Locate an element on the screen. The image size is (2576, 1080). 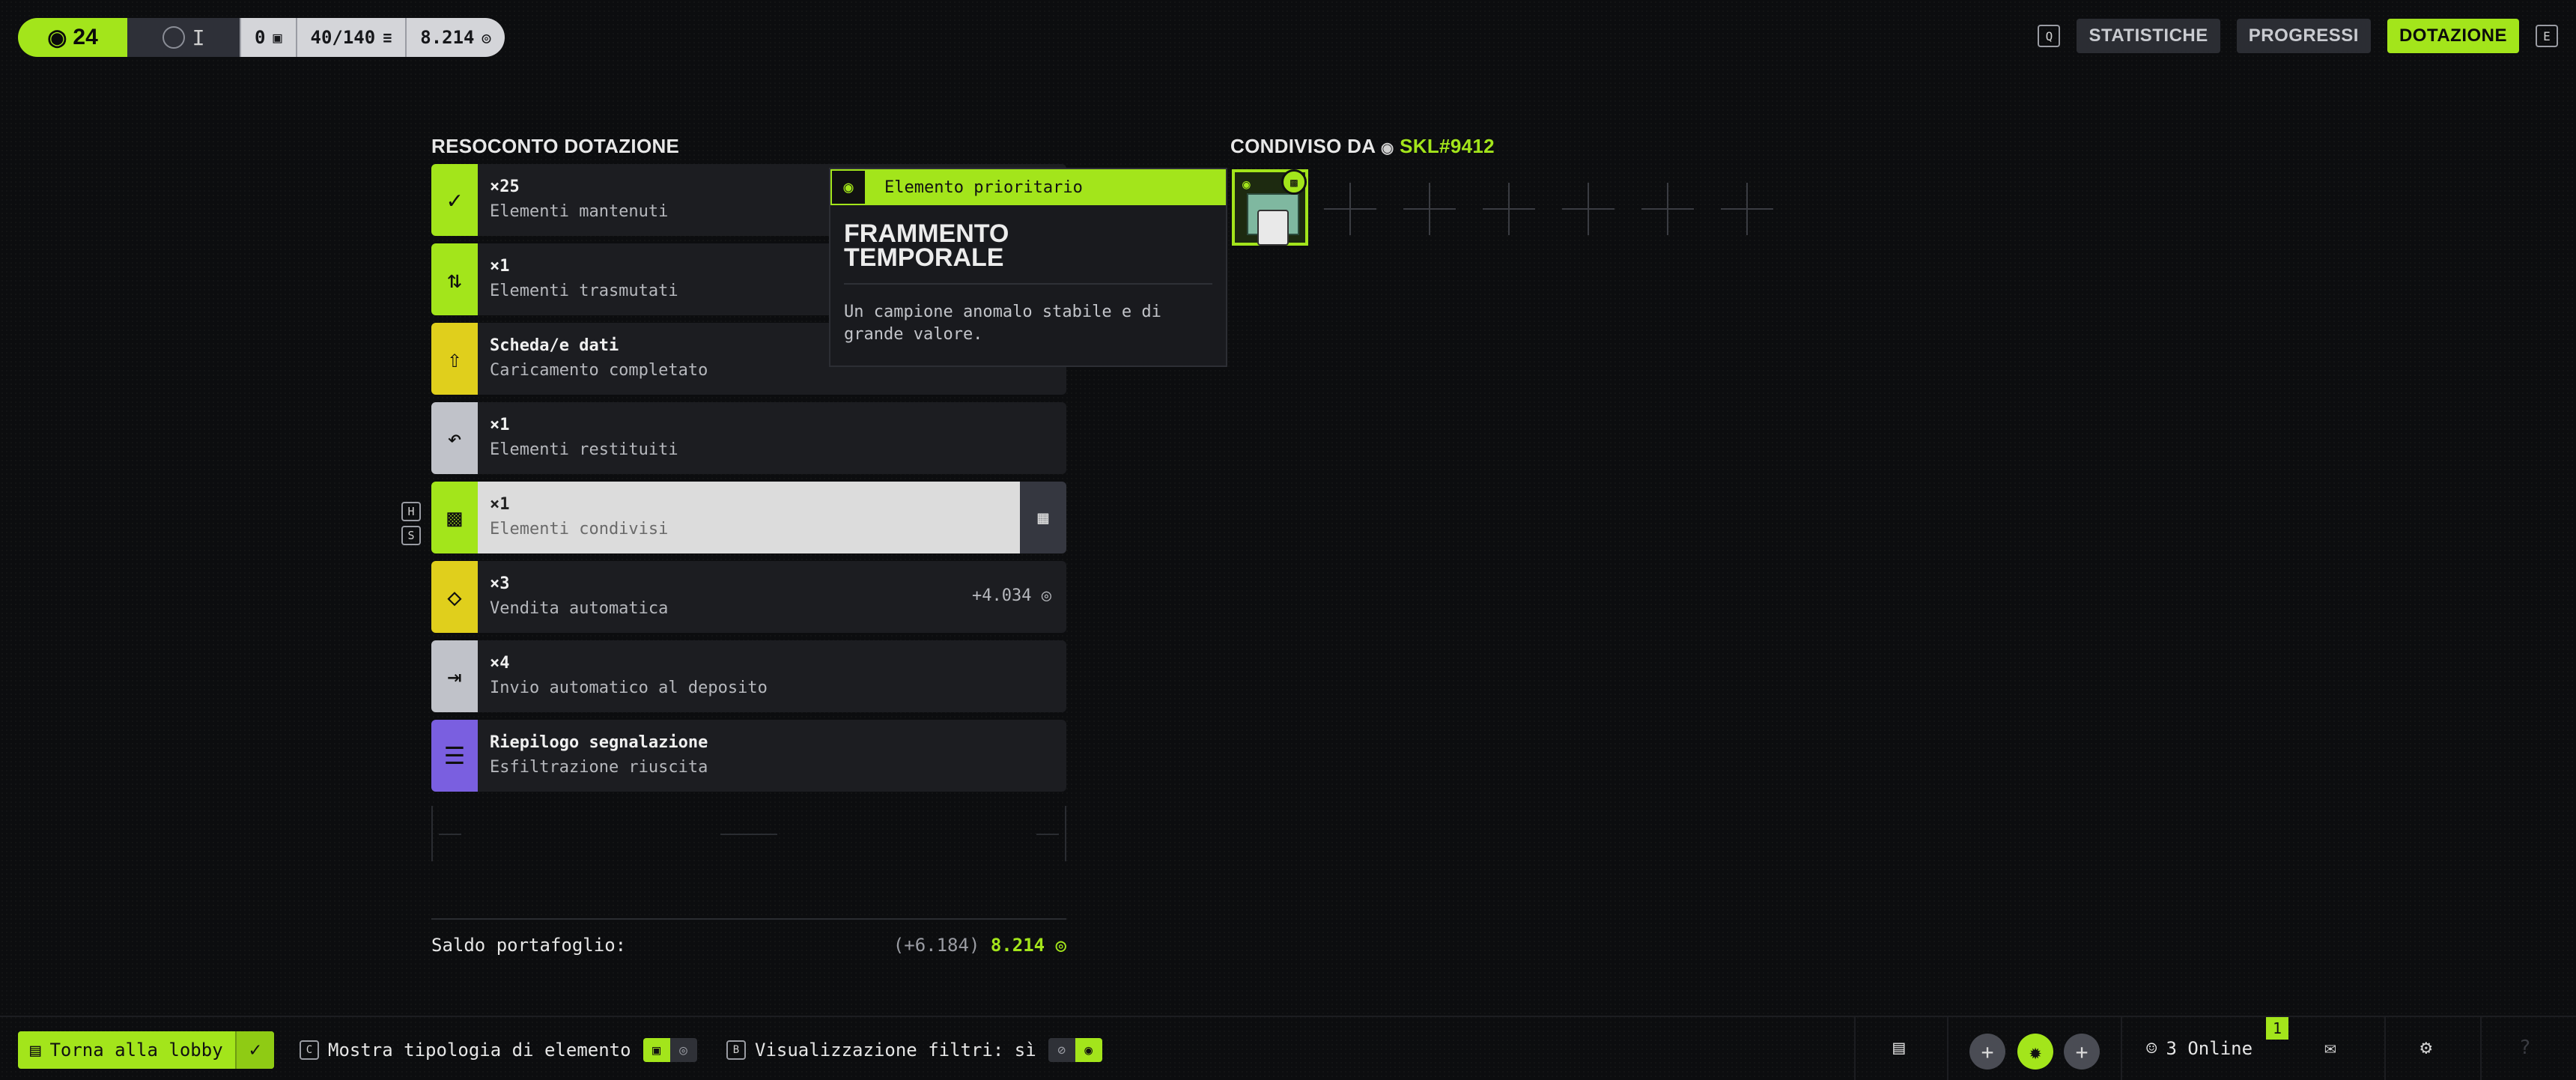
shared-item-slot: ◉ ▩ is located at coordinates (1270, 207).